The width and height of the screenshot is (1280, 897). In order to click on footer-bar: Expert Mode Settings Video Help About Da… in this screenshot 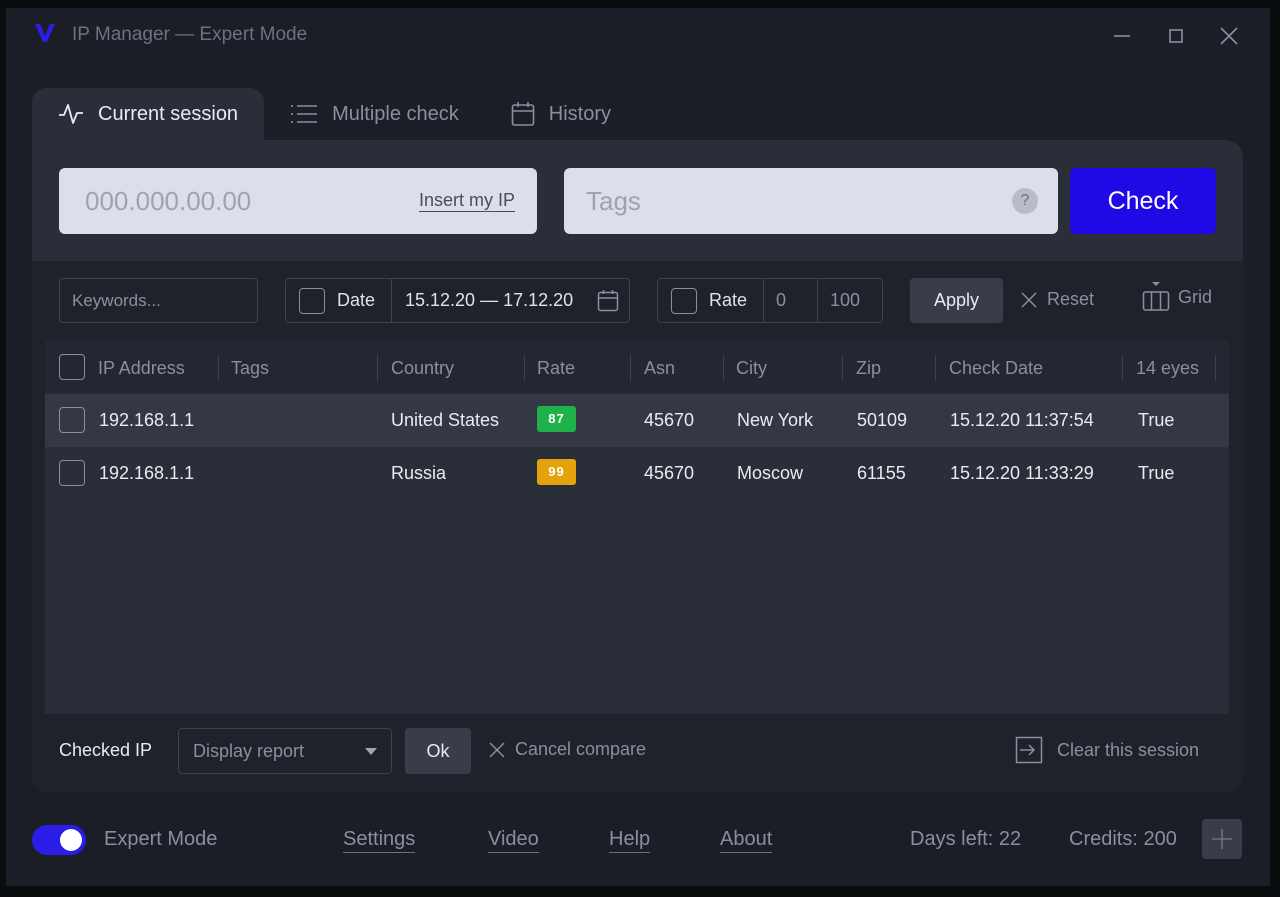, I will do `click(638, 843)`.